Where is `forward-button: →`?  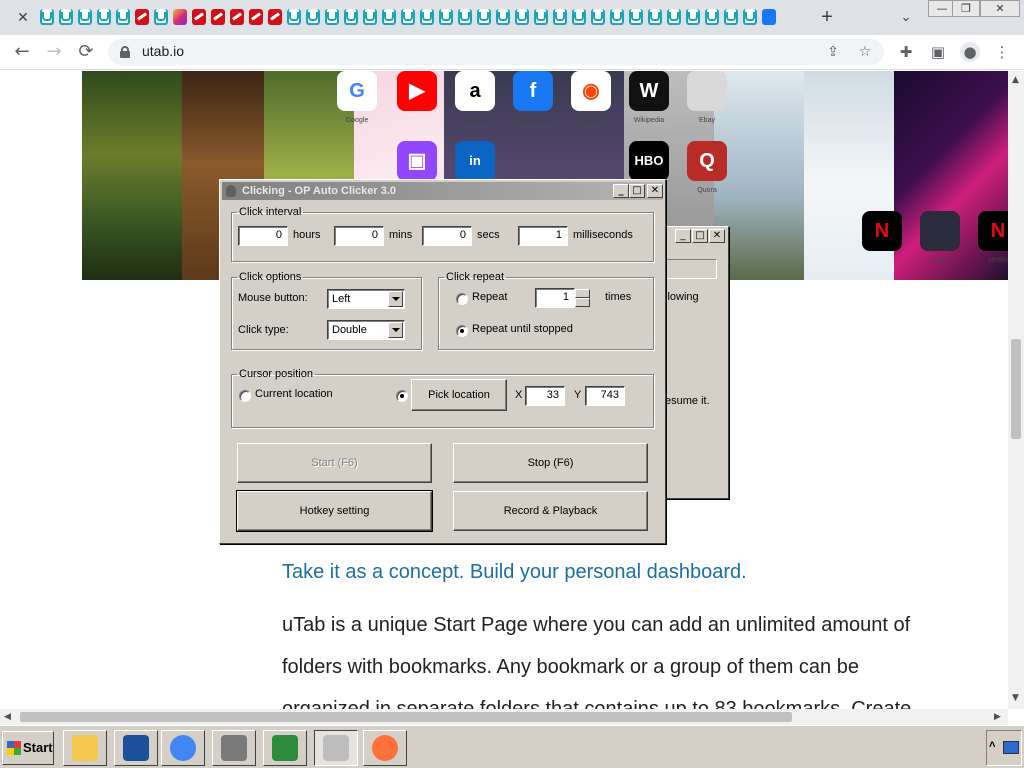 forward-button: → is located at coordinates (54, 52).